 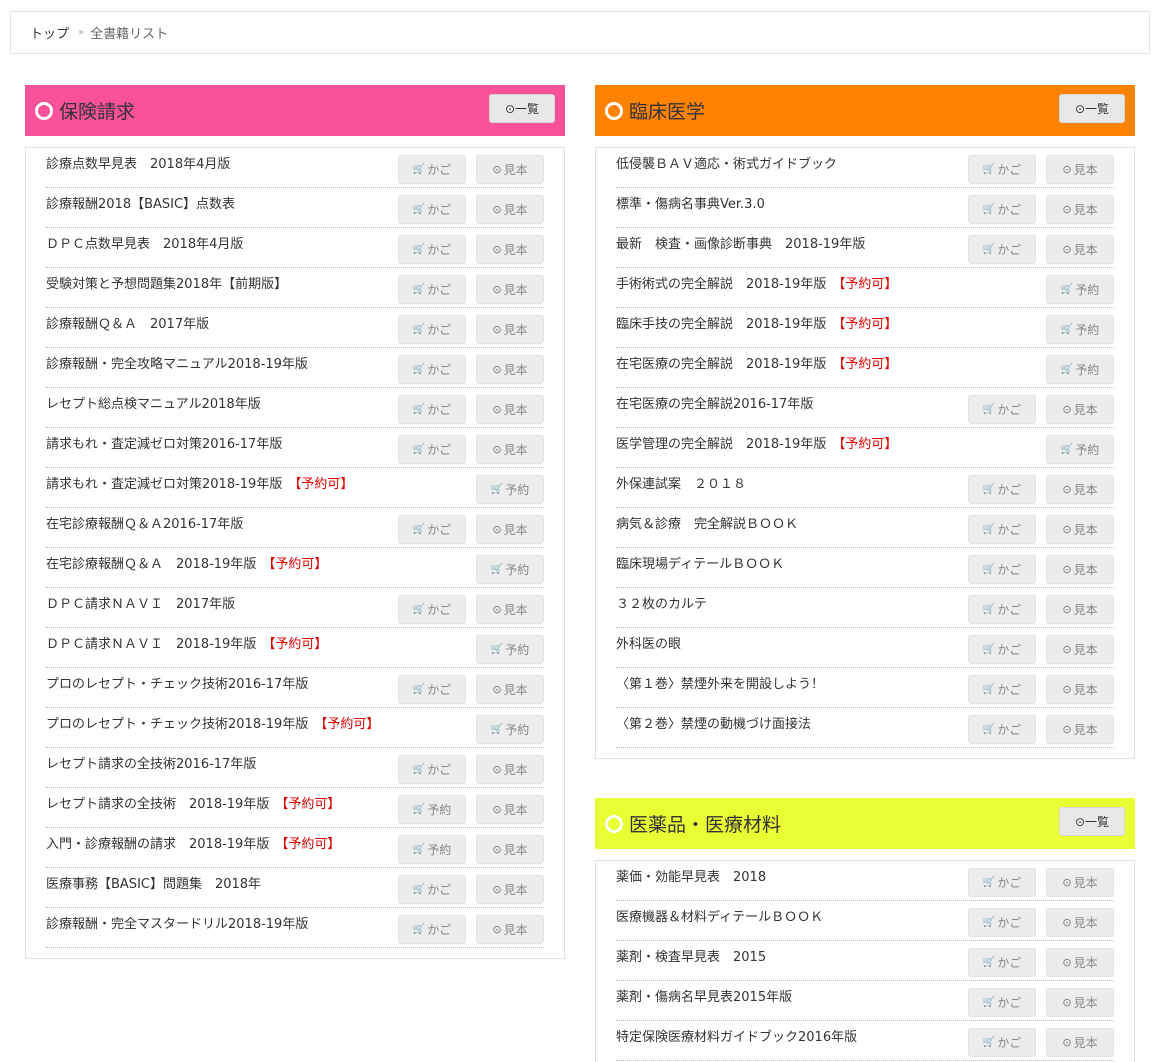 What do you see at coordinates (164, 442) in the screenshot?
I see `book-title-link: 請求もれ・査定減ゼロ対策2016-17年版` at bounding box center [164, 442].